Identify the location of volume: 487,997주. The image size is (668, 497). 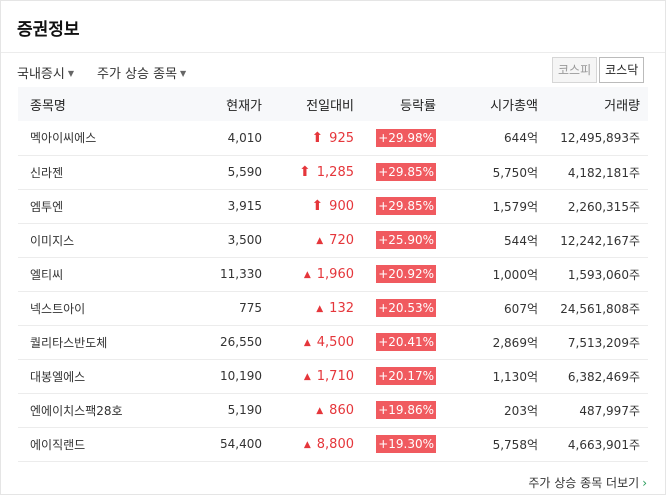
(609, 410).